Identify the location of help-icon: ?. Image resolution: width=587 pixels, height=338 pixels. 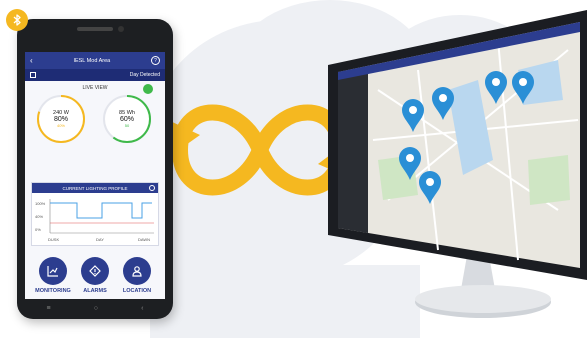
(155, 60).